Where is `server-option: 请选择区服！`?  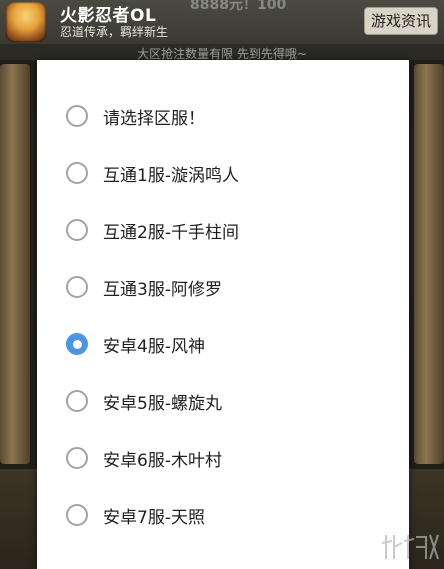 server-option: 请选择区服！ is located at coordinates (223, 116).